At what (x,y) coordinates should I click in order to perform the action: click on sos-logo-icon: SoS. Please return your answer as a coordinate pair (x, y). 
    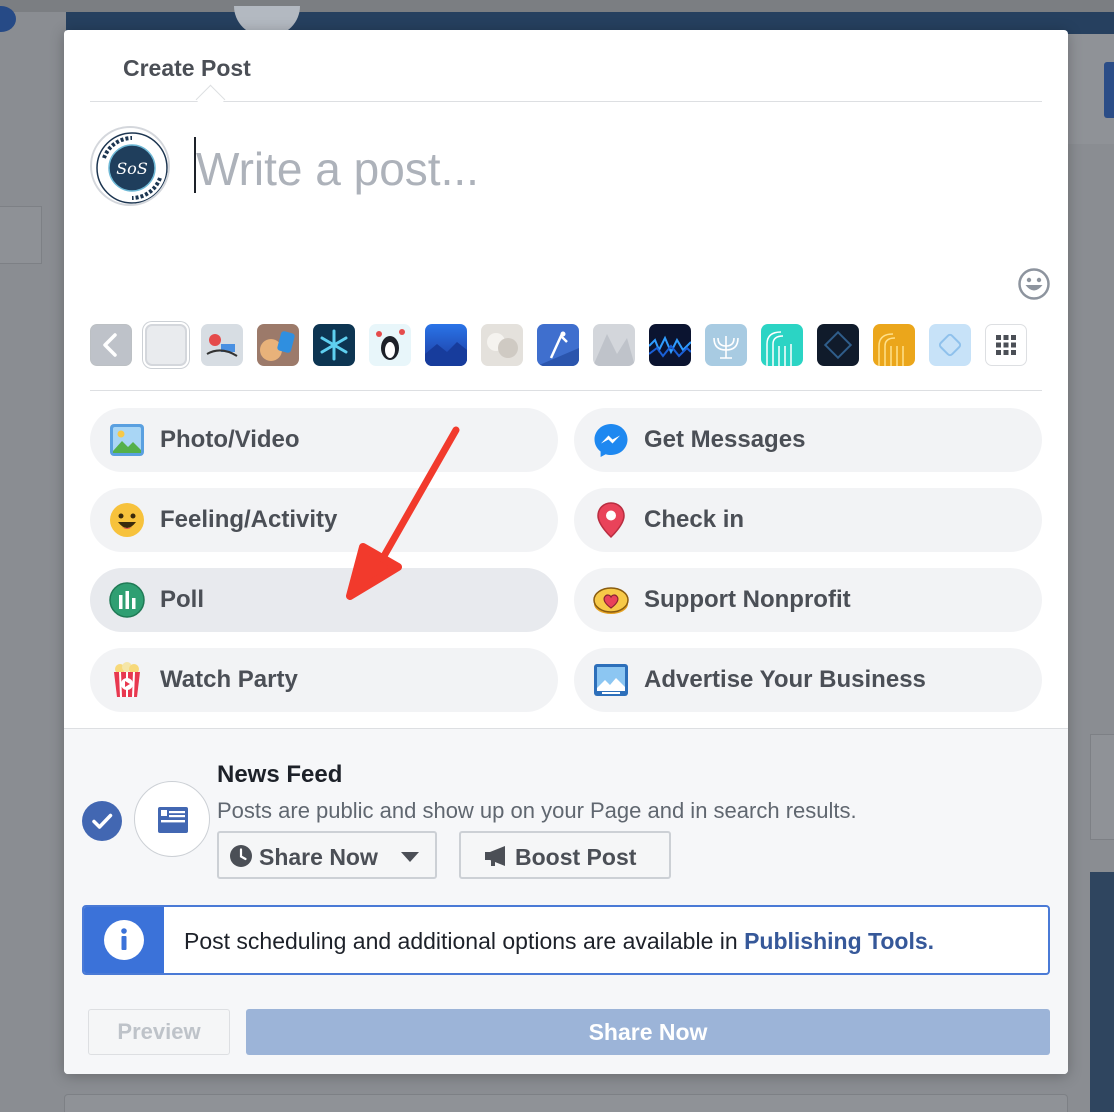
    Looking at the image, I should click on (131, 167).